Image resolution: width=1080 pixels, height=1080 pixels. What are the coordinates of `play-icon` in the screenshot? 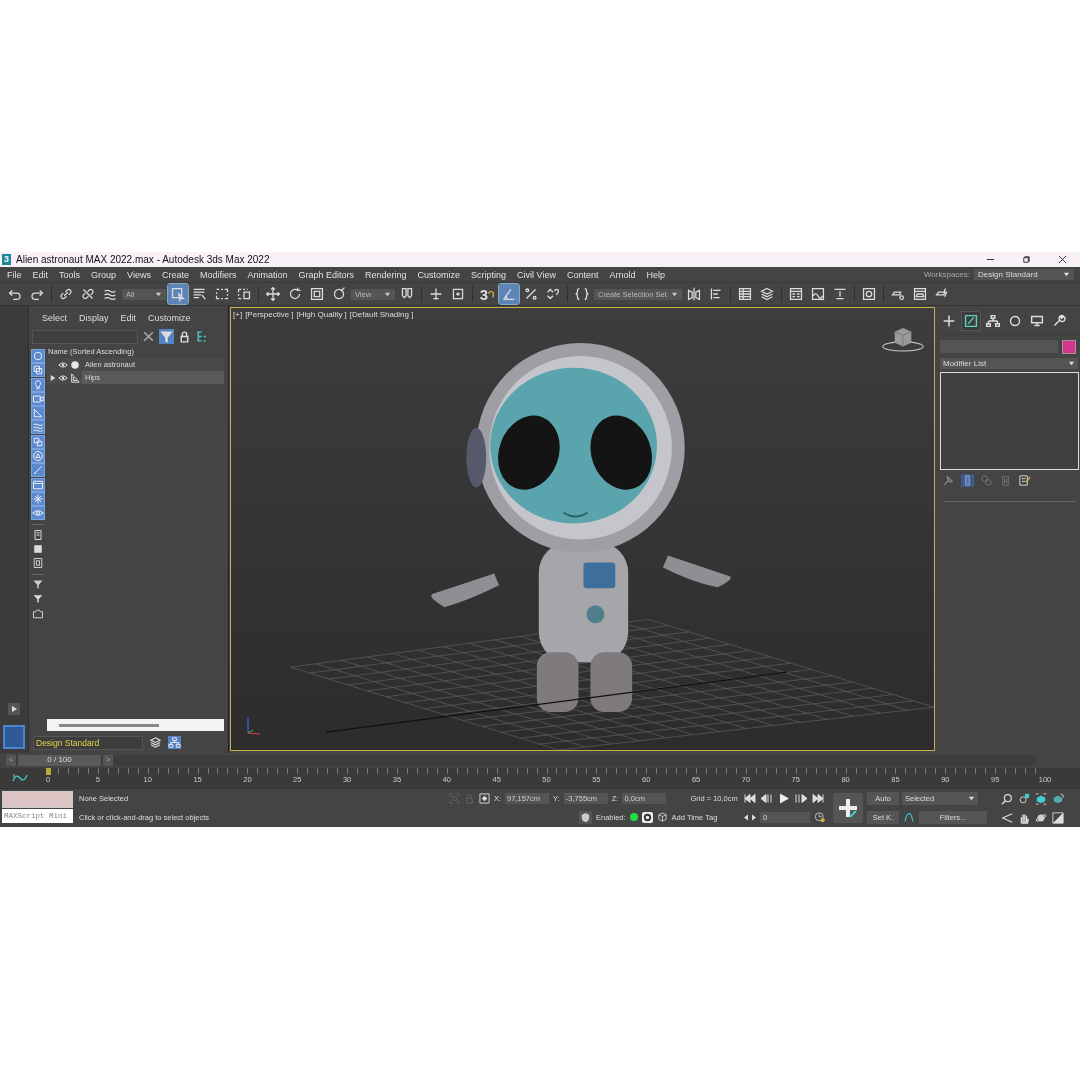 It's located at (784, 798).